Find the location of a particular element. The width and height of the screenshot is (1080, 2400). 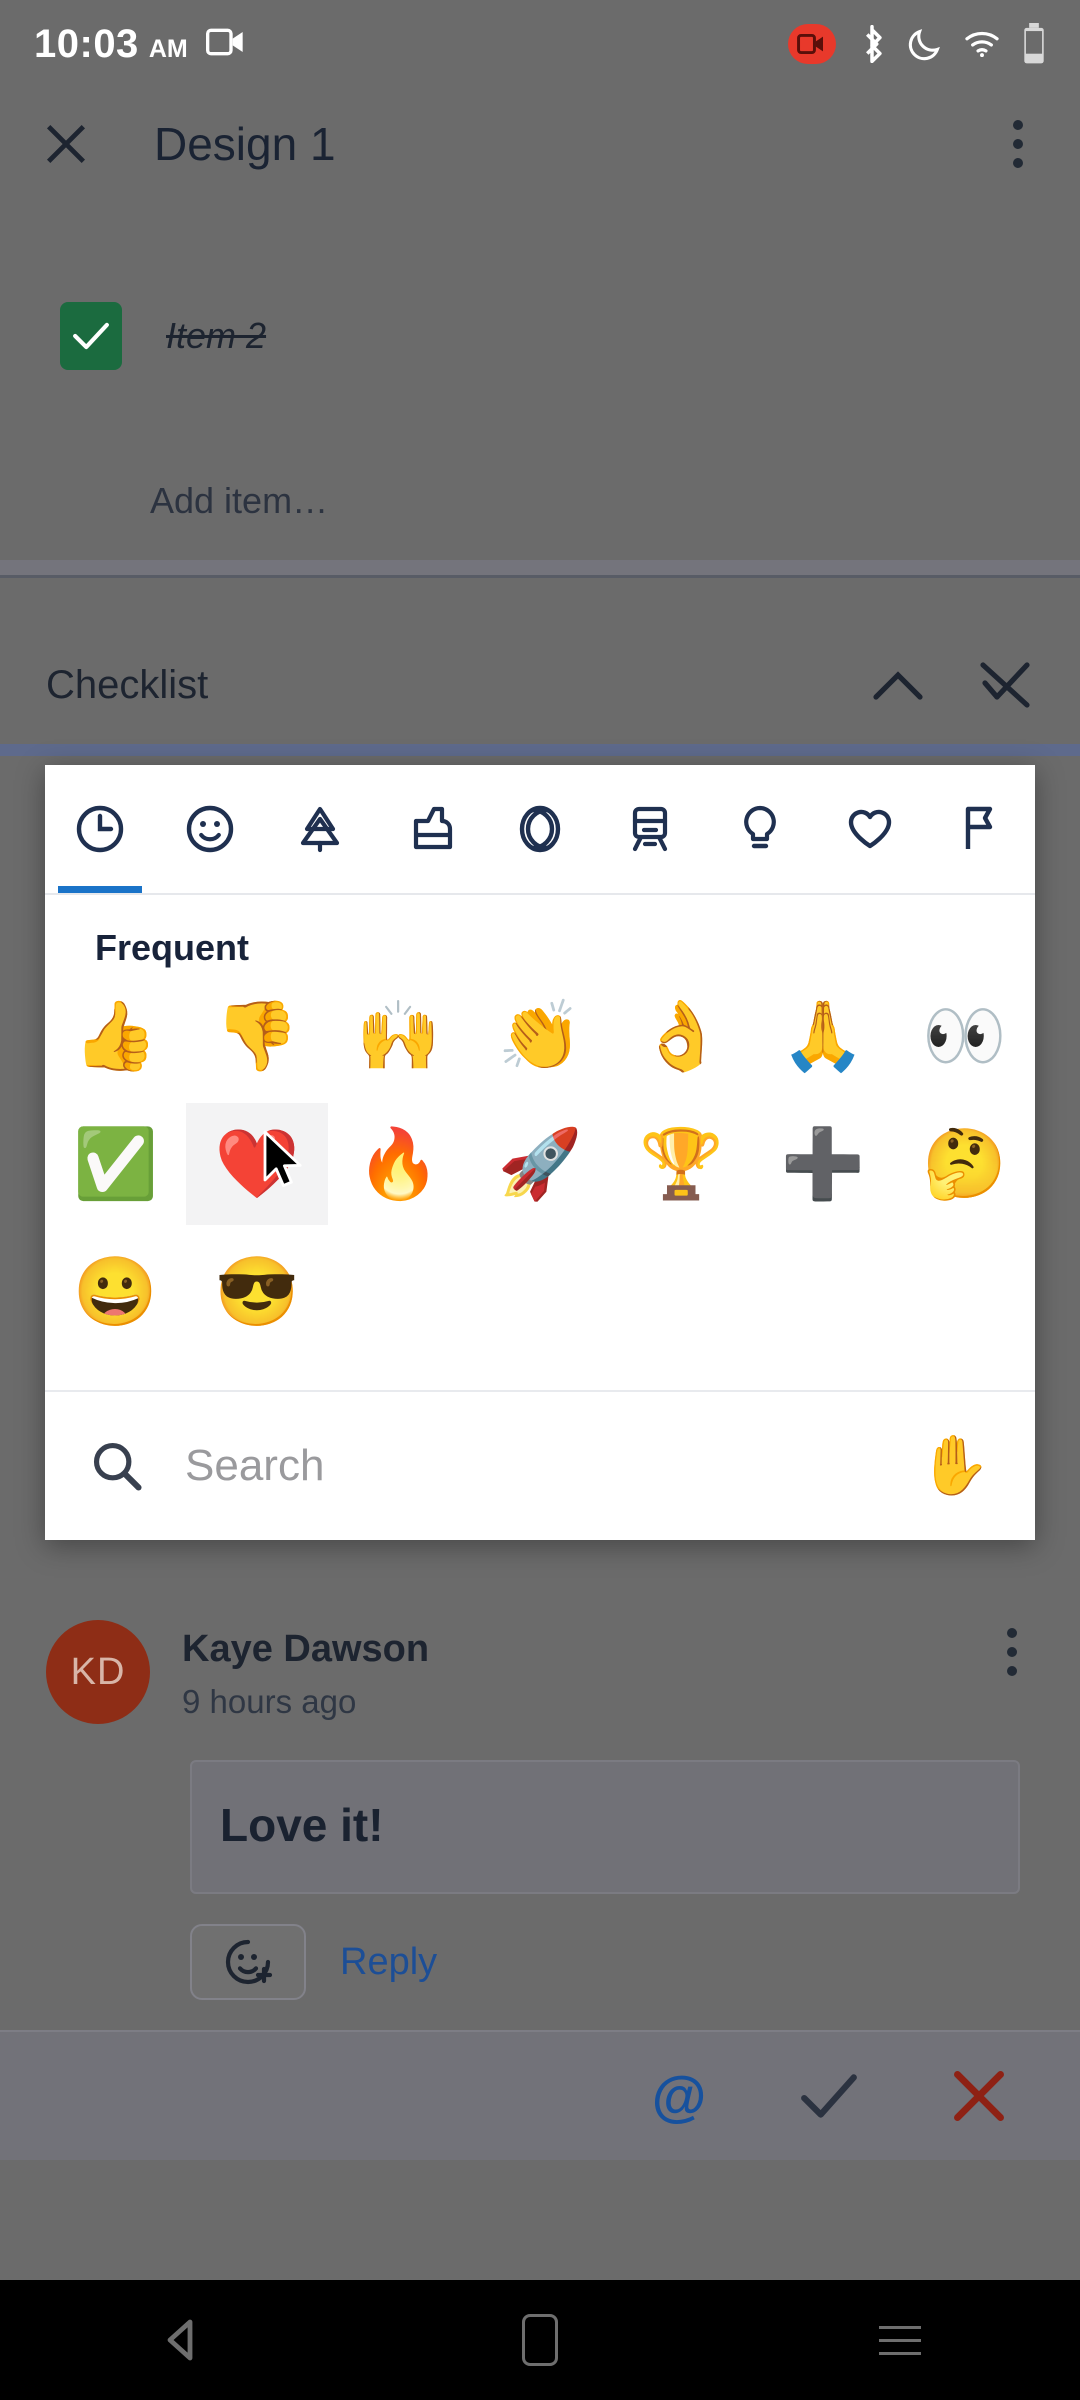

comment-more-options-icon is located at coordinates (1012, 1652).